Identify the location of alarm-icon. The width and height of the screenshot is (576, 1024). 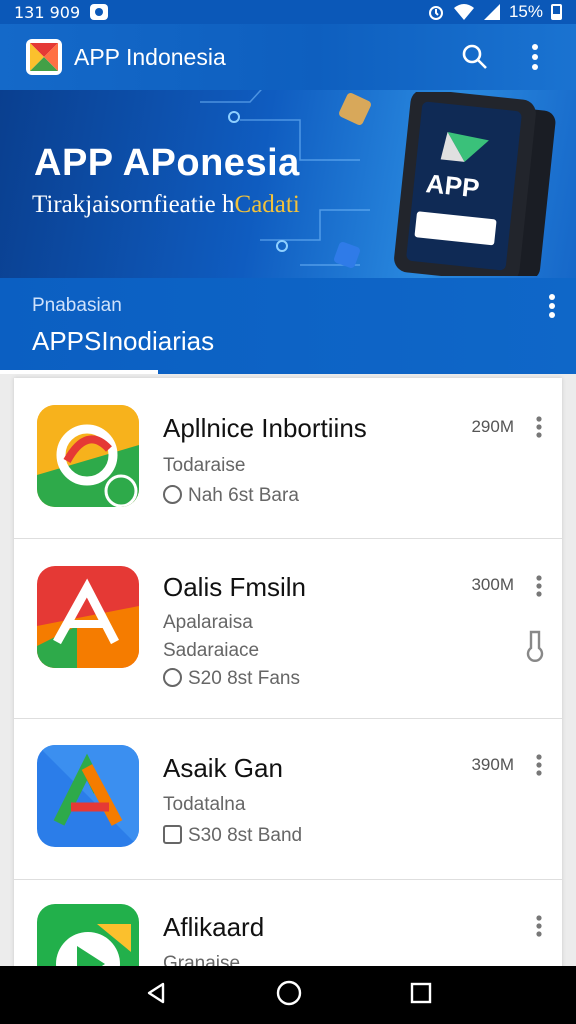
(435, 13).